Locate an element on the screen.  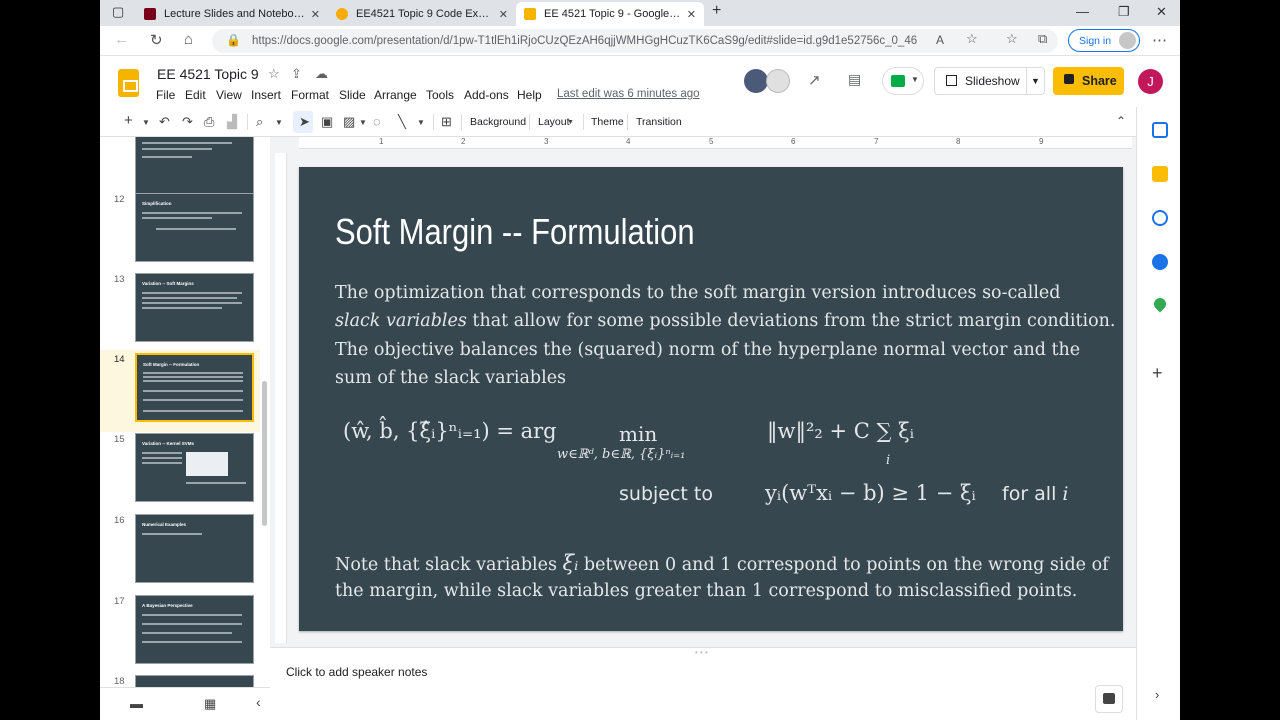
transition-button: Transition is located at coordinates (659, 122).